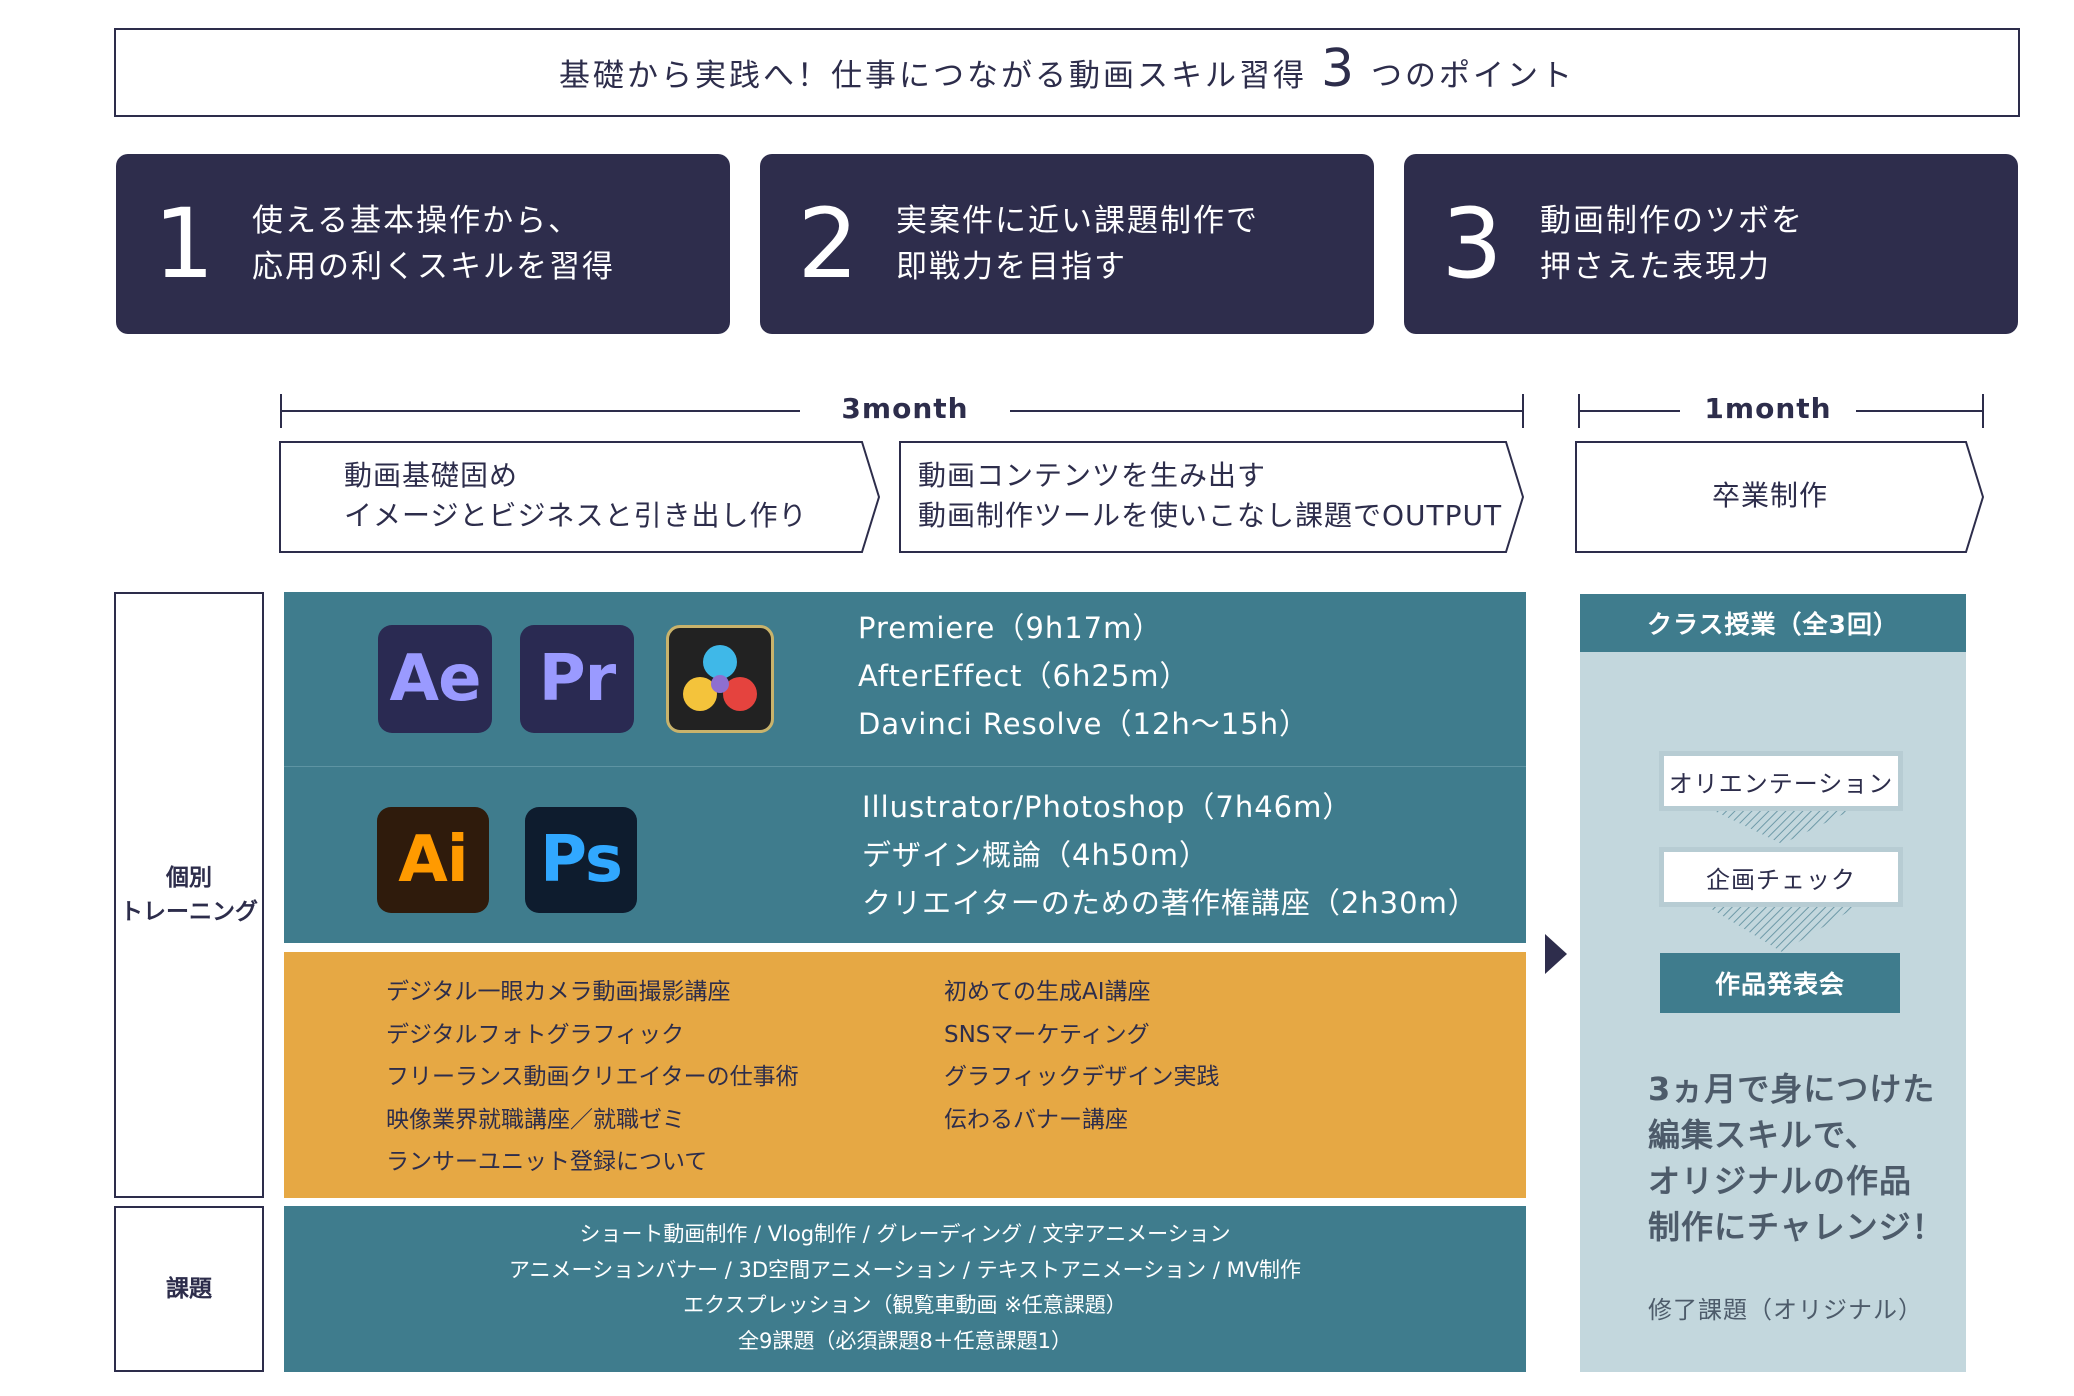  I want to click on point-line: 動画制作のツボを, so click(1672, 221).